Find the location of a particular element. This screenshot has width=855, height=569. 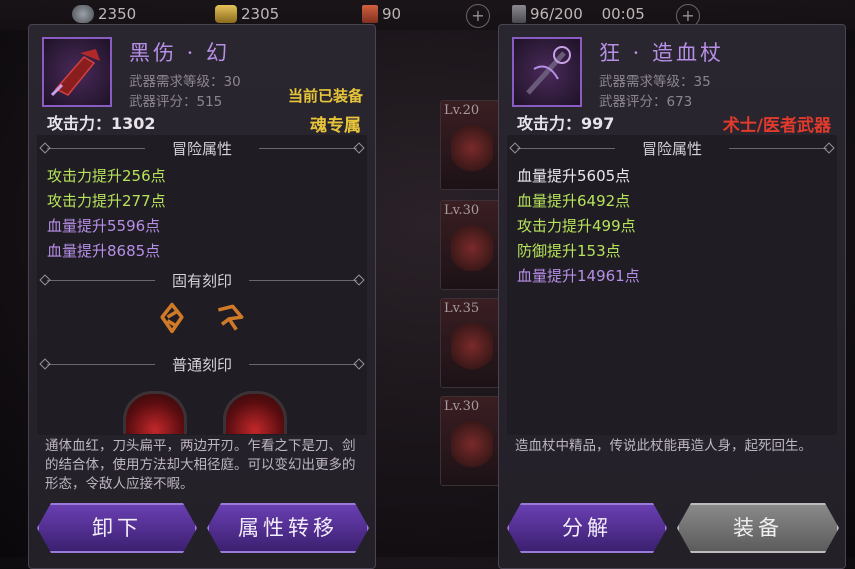

attribute-line: 血量提升5596点 is located at coordinates (104, 226).